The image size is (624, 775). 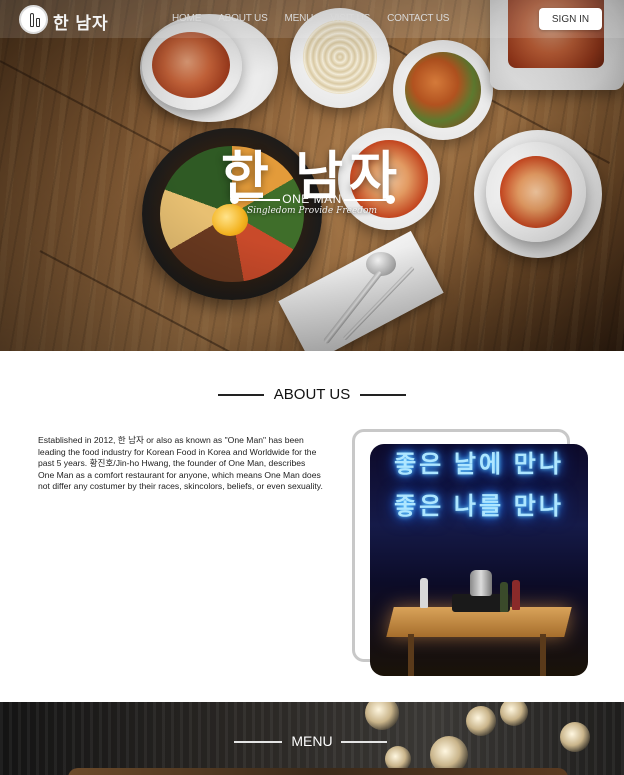 I want to click on logo-icon, so click(x=33, y=19).